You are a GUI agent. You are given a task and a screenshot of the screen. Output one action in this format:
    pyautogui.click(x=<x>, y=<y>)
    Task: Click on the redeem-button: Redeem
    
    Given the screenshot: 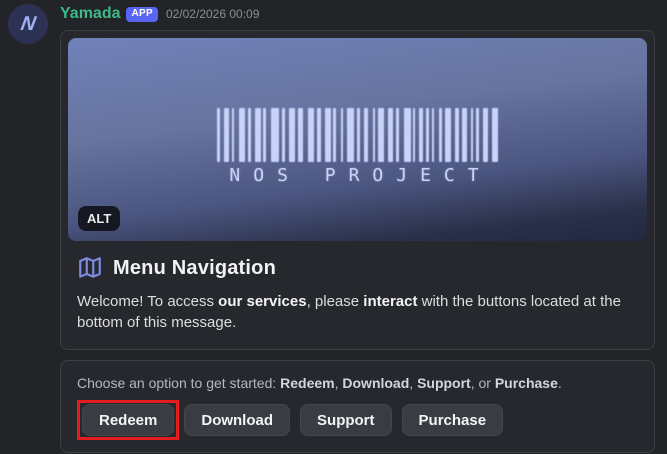 What is the action you would take?
    pyautogui.click(x=128, y=420)
    